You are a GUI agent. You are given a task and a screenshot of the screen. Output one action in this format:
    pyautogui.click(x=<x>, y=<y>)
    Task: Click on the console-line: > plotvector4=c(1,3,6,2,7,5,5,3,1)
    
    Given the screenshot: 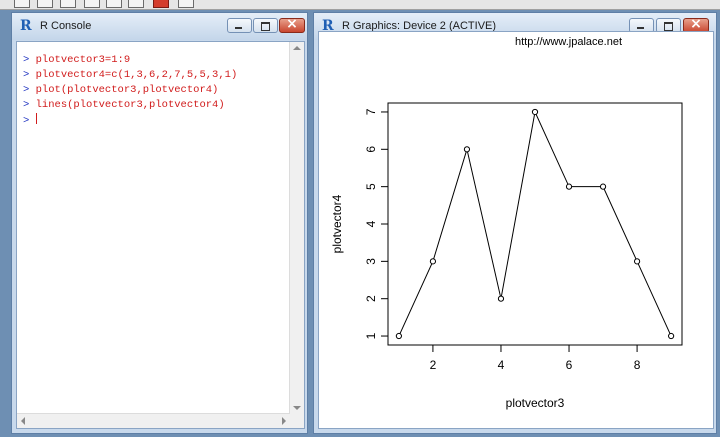 What is the action you would take?
    pyautogui.click(x=130, y=75)
    